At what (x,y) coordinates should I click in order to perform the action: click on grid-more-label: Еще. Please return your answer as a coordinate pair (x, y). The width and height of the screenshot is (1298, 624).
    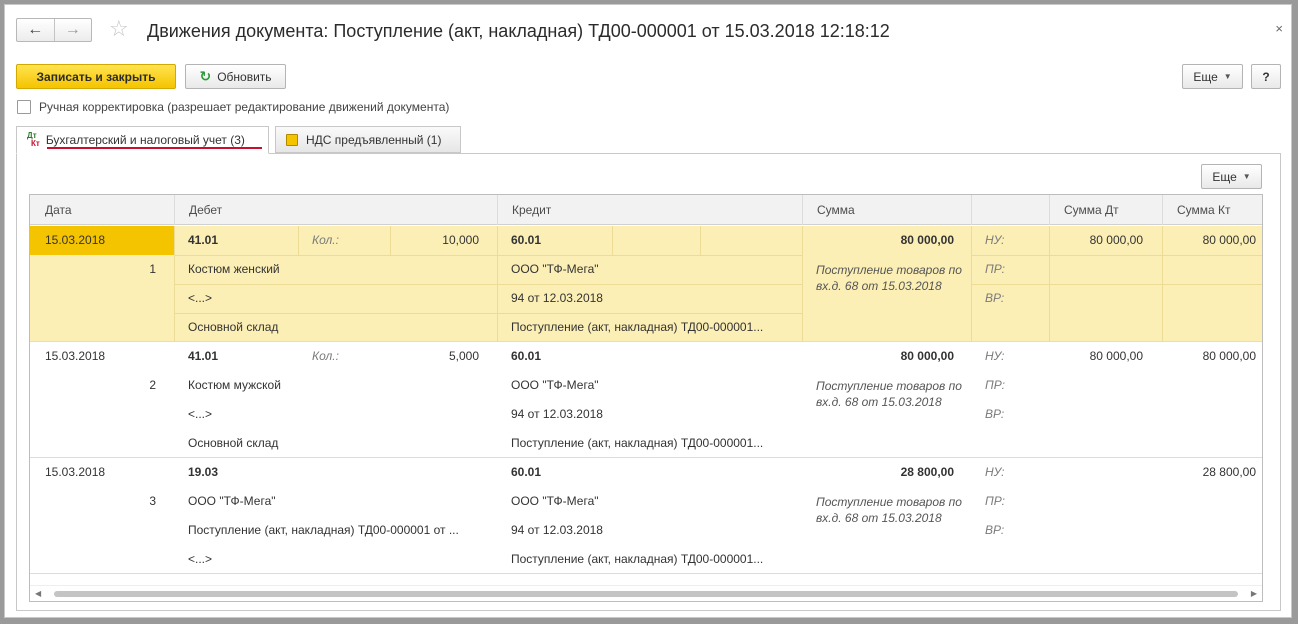
    Looking at the image, I should click on (1224, 176).